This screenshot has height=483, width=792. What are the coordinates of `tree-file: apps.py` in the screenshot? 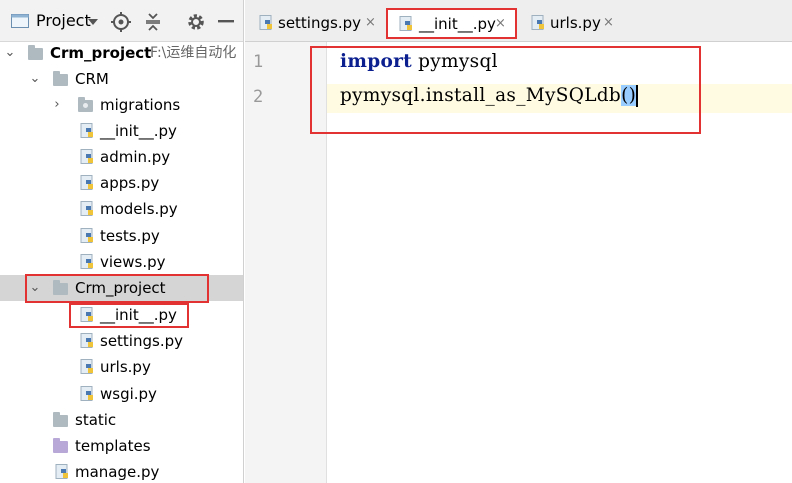 It's located at (121, 183).